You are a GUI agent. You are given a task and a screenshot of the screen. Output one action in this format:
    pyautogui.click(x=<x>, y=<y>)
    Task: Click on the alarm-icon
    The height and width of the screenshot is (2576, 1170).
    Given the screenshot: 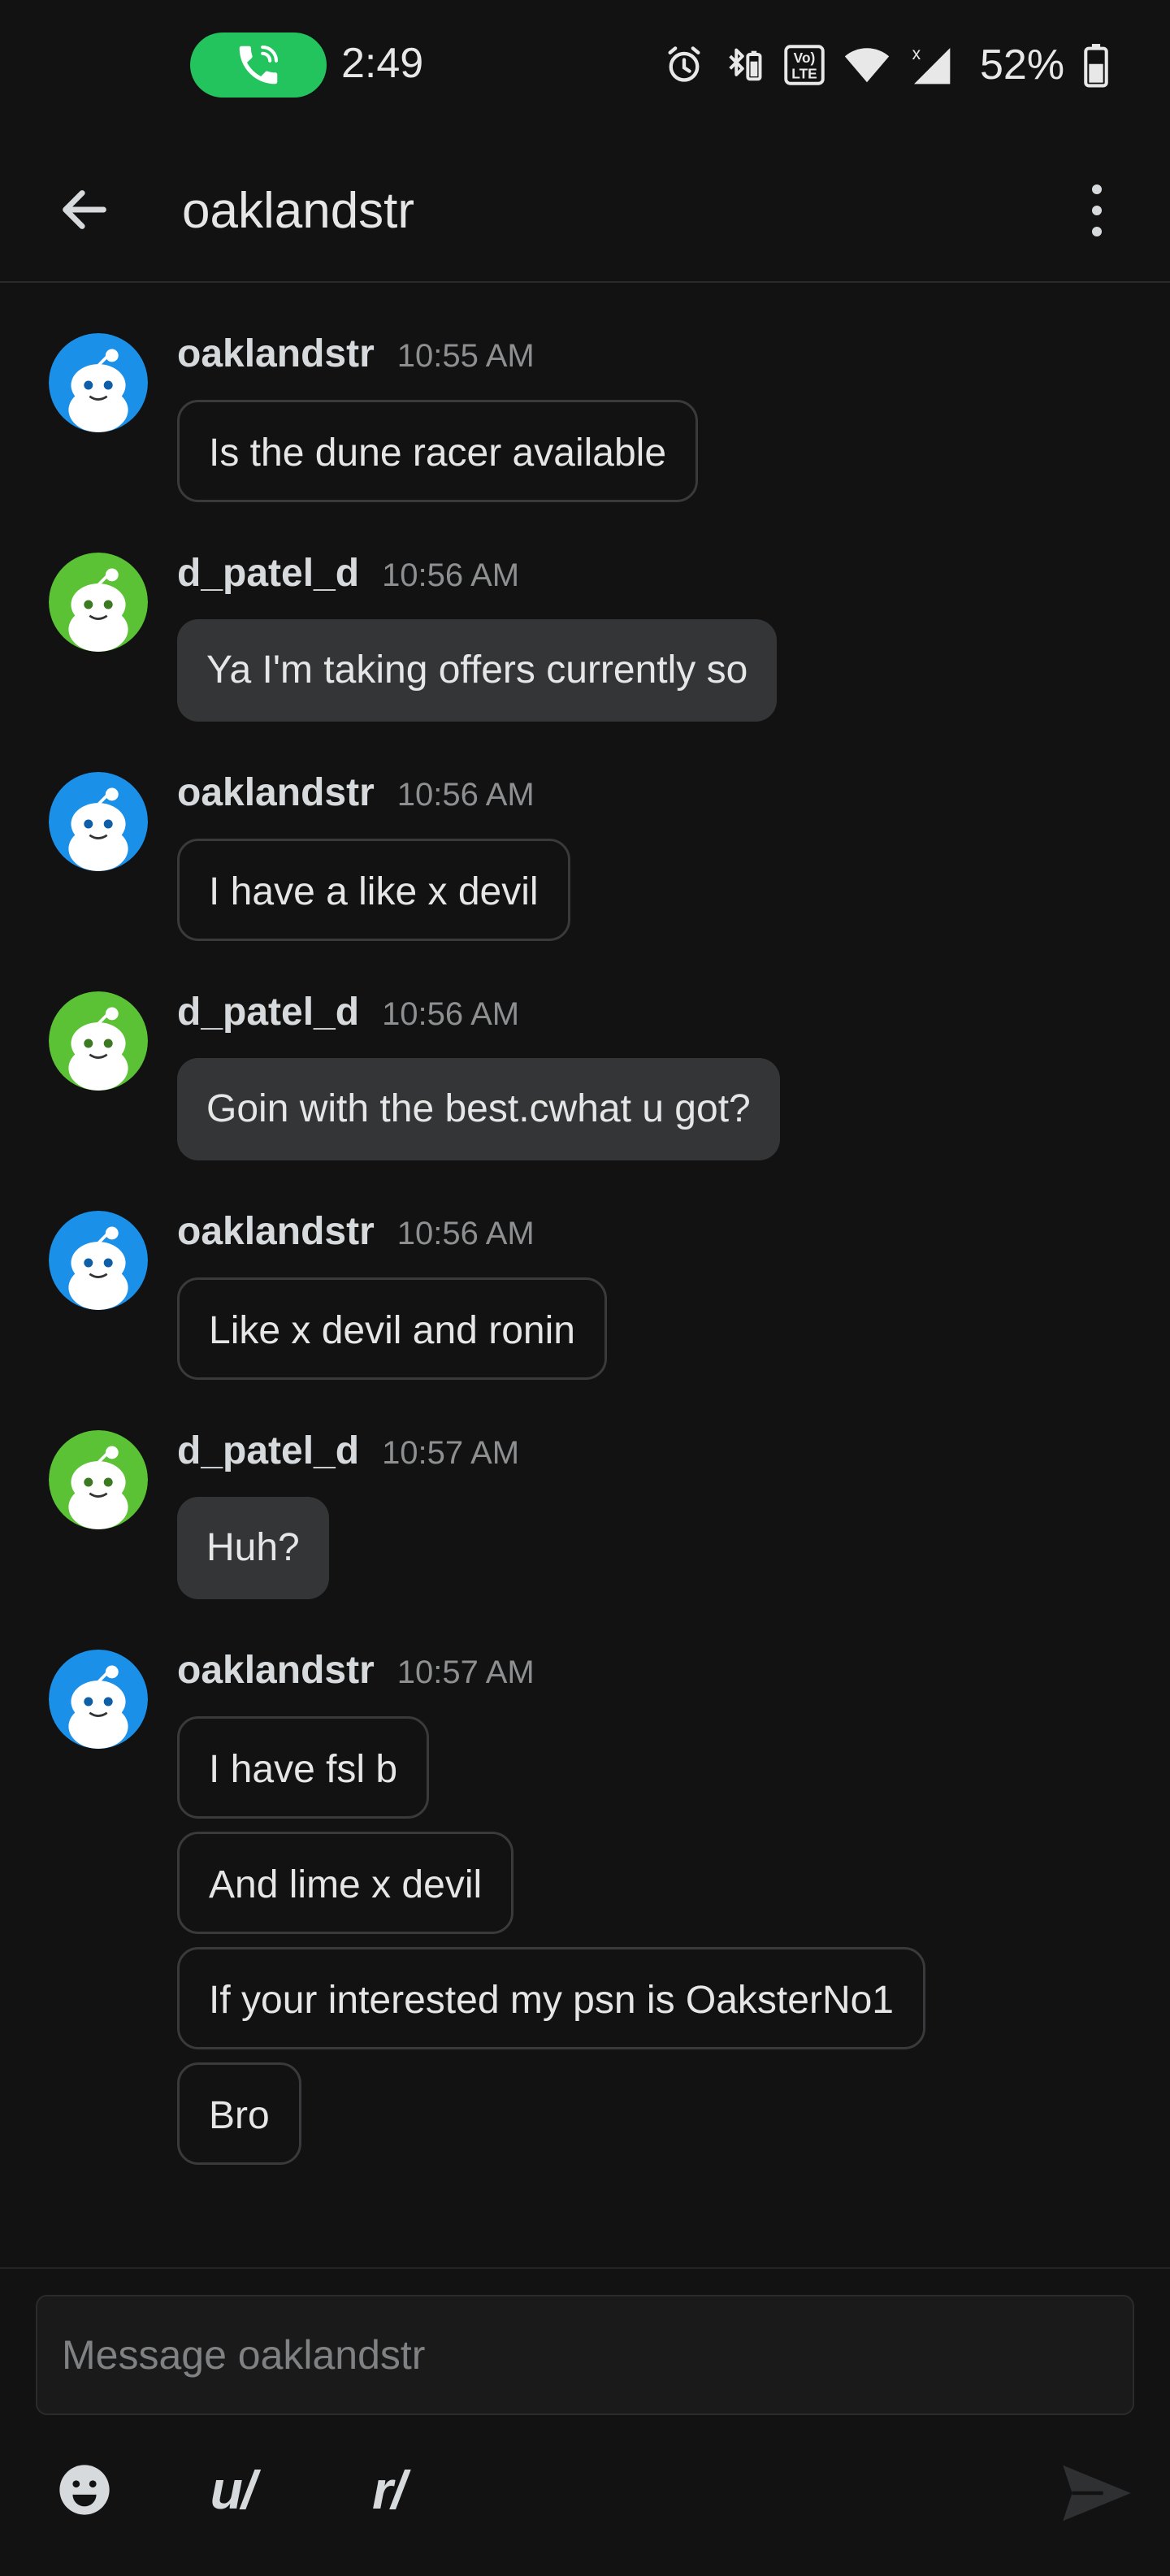 What is the action you would take?
    pyautogui.click(x=684, y=65)
    